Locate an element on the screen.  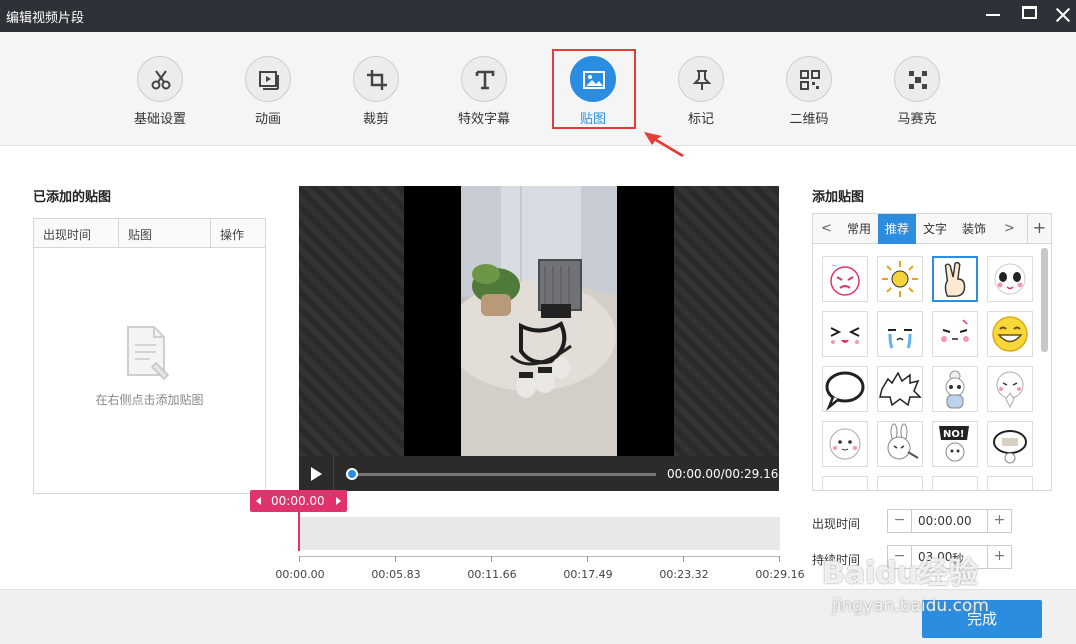
tab-recommended: 推荐 is located at coordinates (897, 229).